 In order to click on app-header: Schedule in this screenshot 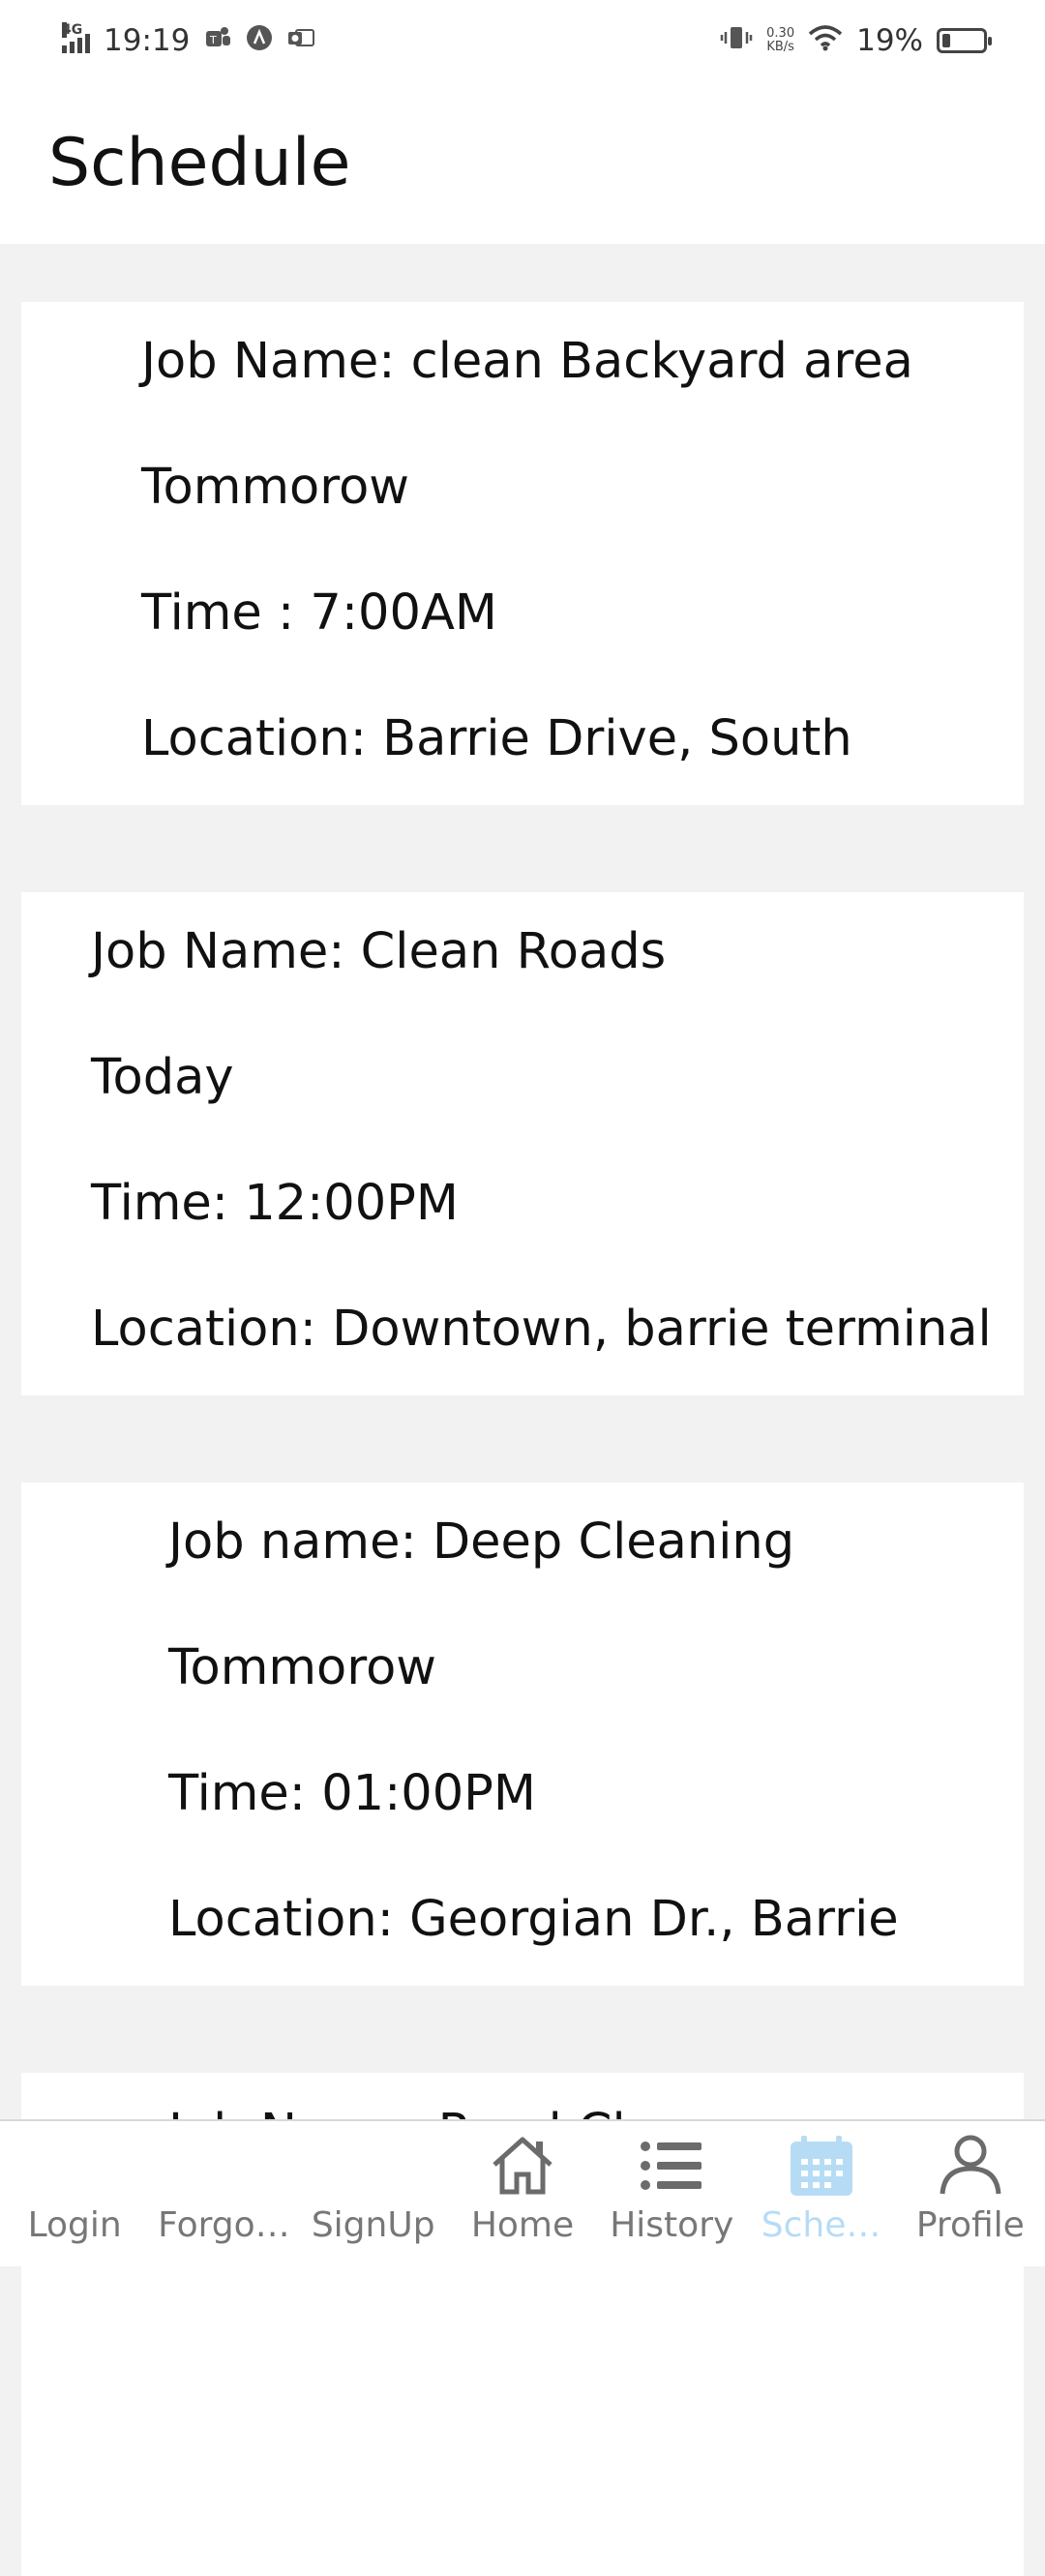, I will do `click(522, 162)`.